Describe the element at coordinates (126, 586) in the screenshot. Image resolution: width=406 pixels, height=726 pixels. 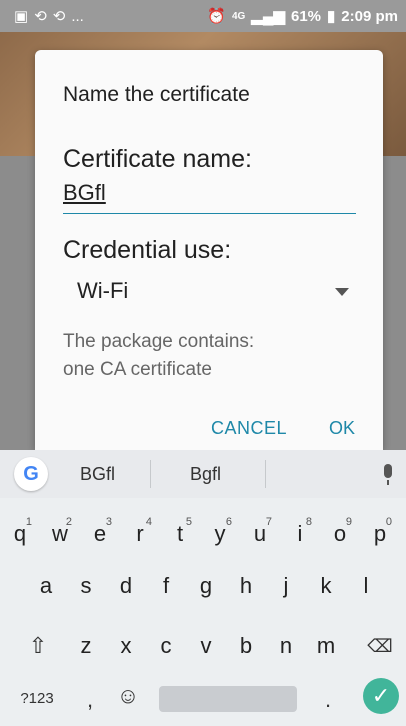
I see `key-d: d` at that location.